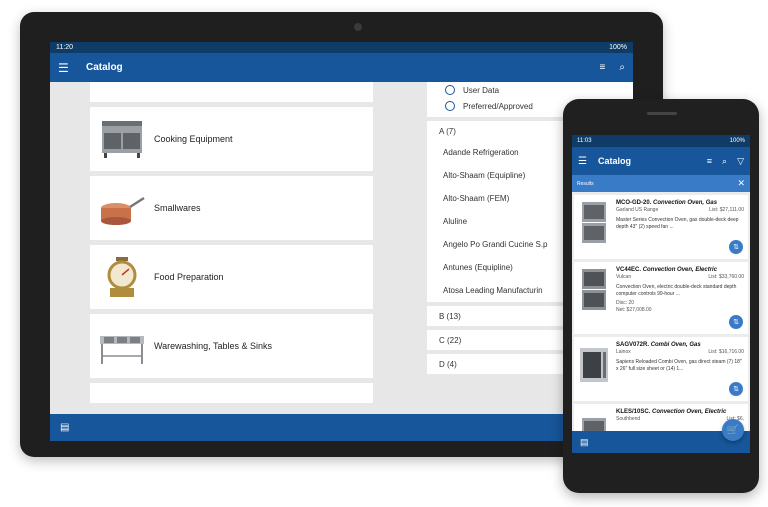 The width and height of the screenshot is (768, 507). I want to click on product-brand: Vulcan, so click(624, 277).